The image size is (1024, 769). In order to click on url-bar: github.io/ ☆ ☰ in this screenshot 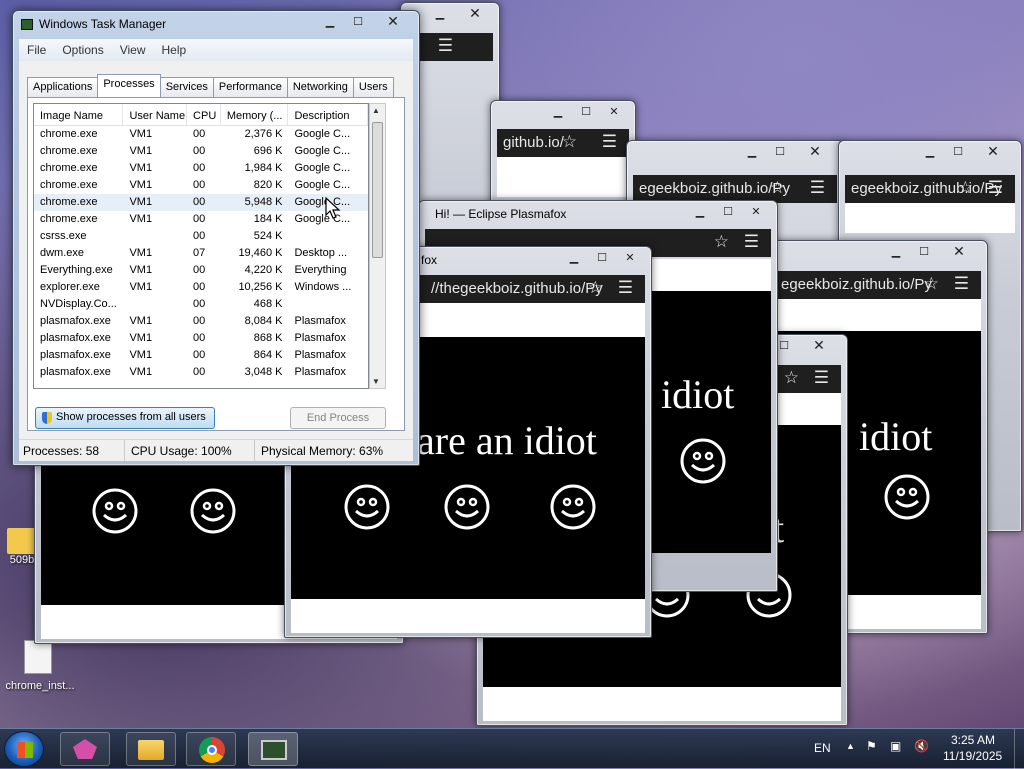, I will do `click(563, 143)`.